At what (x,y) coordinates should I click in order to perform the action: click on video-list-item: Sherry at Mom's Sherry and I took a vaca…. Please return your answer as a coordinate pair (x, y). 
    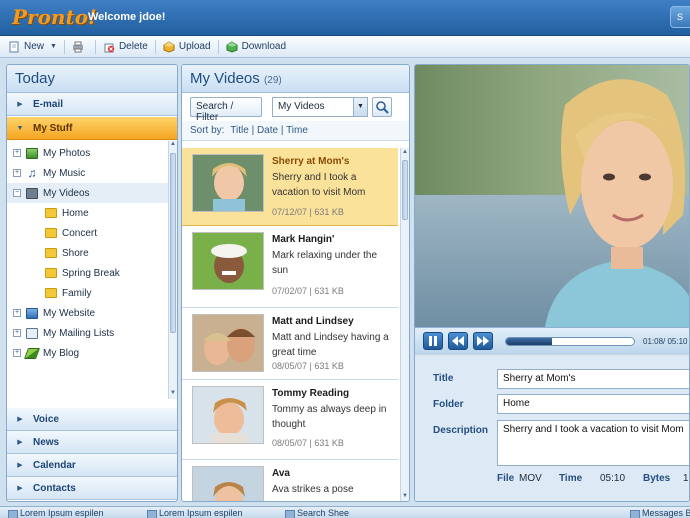
    Looking at the image, I should click on (290, 187).